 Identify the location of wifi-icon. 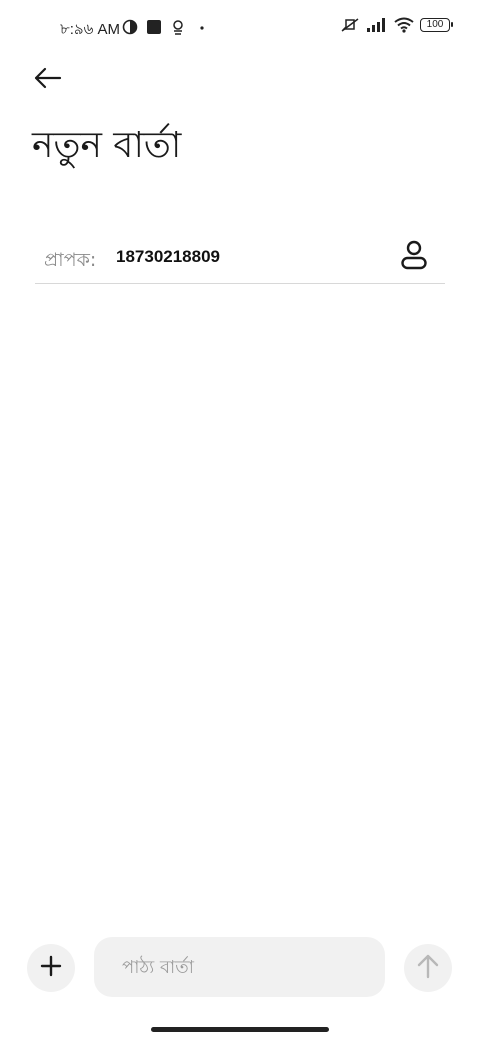
(404, 25).